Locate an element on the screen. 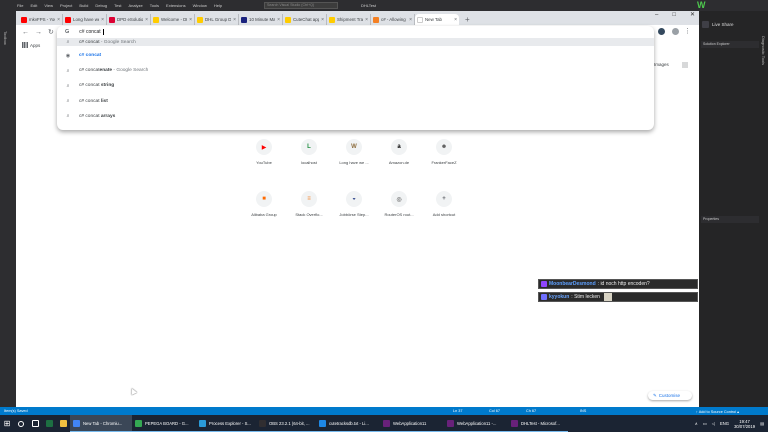 The width and height of the screenshot is (768, 432). vs-menu-window: Window is located at coordinates (200, 5).